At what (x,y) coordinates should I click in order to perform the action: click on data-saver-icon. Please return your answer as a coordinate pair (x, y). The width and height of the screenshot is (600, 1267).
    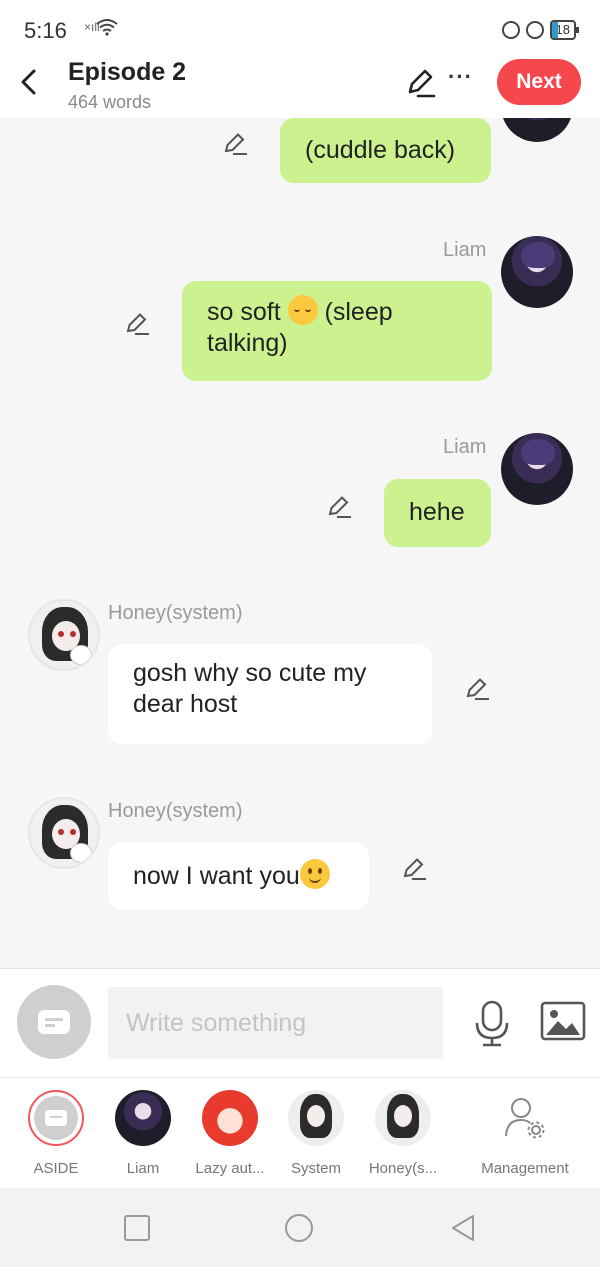
    Looking at the image, I should click on (510, 30).